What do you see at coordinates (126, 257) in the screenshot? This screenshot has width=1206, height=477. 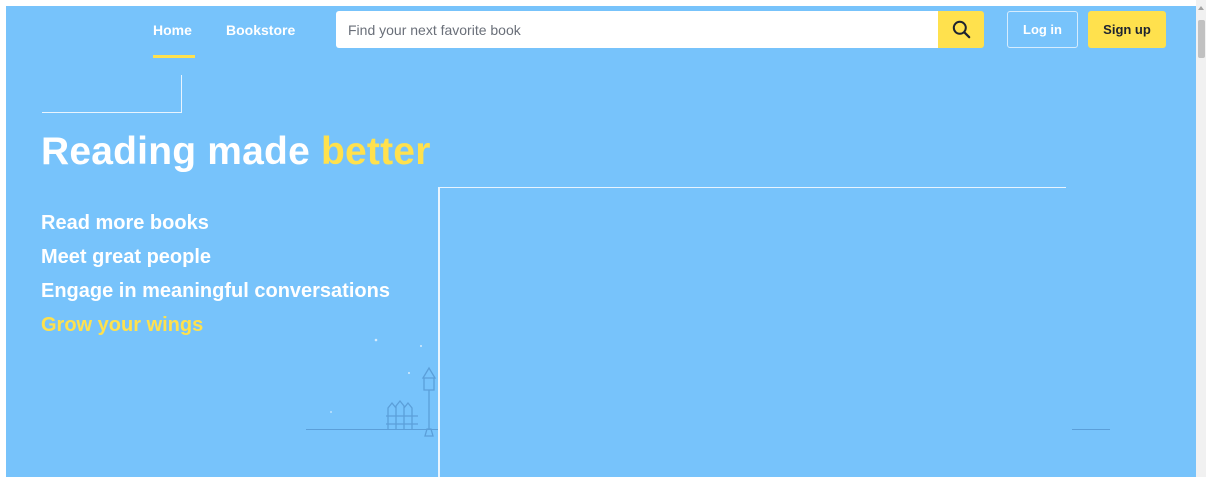 I see `tagline-item: Meet great people` at bounding box center [126, 257].